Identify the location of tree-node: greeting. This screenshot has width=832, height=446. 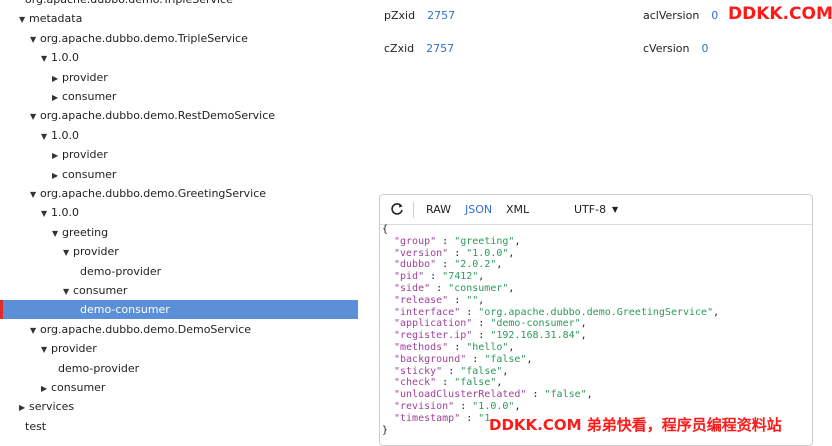
(179, 232).